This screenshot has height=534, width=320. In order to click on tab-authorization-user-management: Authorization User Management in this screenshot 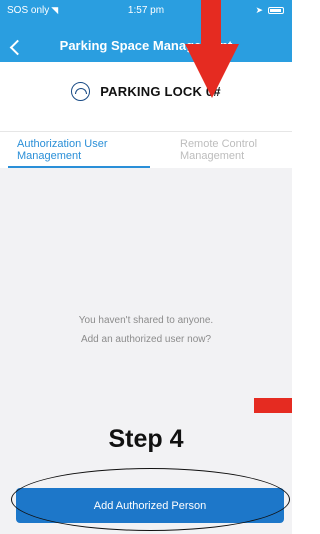, I will do `click(81, 150)`.